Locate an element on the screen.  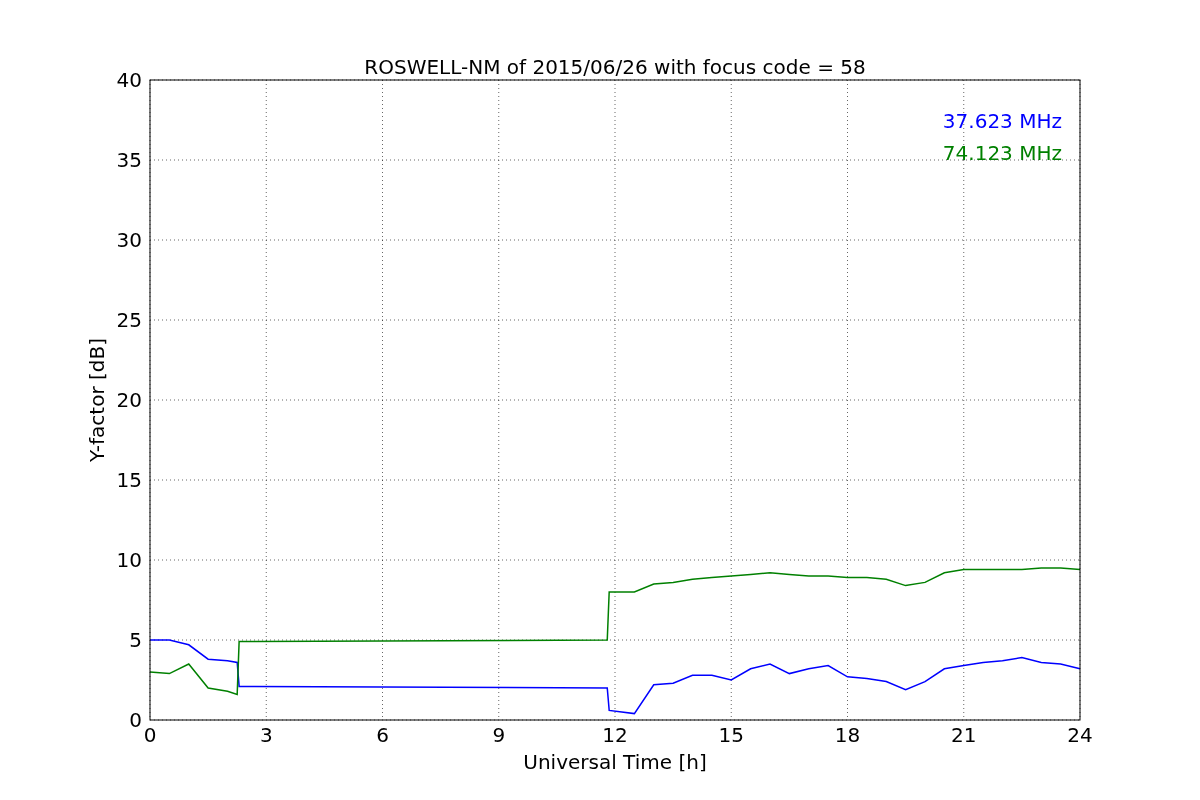
tick-label: 21 is located at coordinates (964, 735).